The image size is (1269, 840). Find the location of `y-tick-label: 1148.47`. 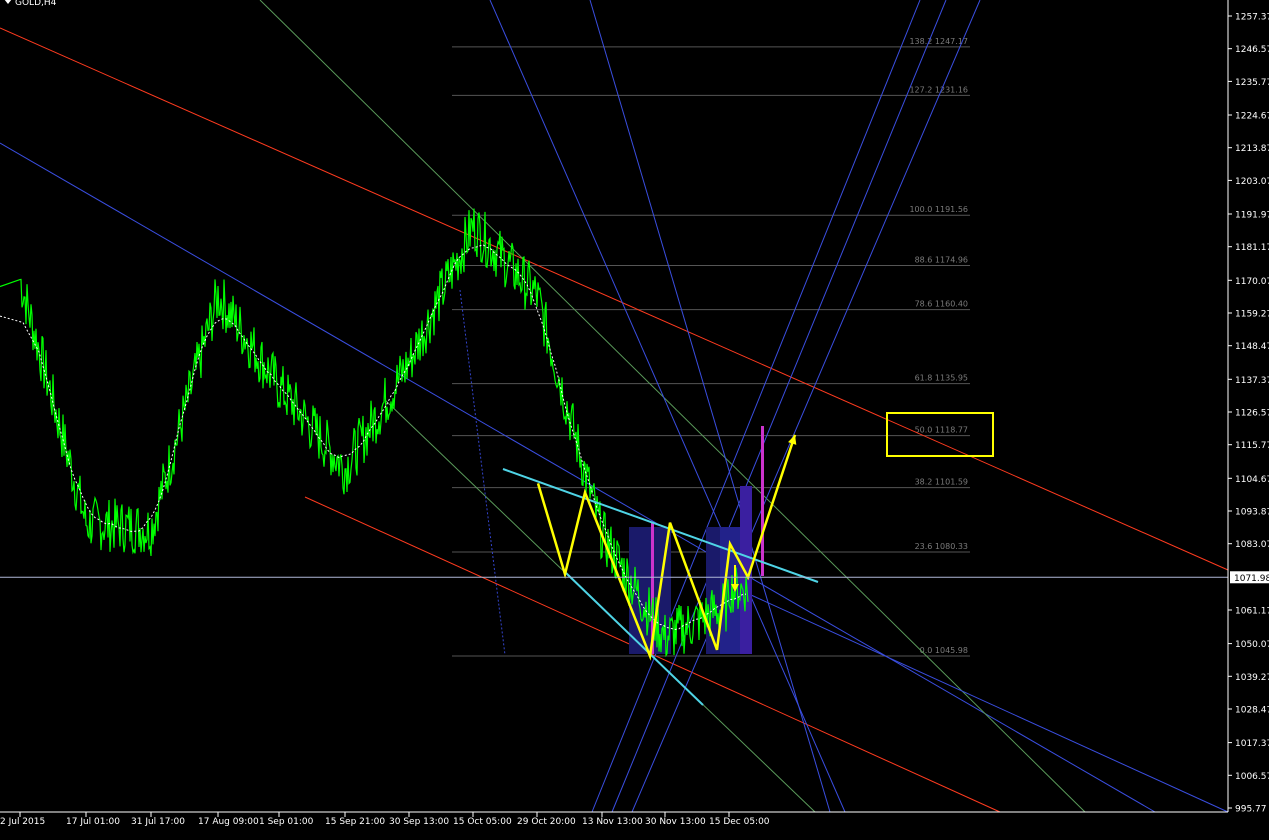

y-tick-label: 1148.47 is located at coordinates (1252, 347).